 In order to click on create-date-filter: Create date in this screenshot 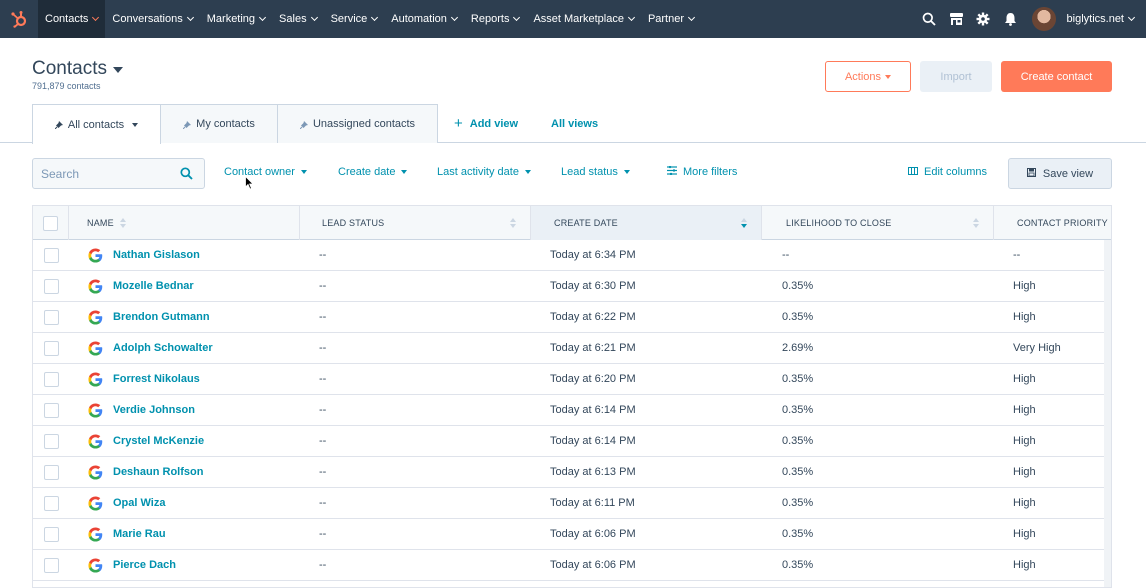, I will do `click(373, 172)`.